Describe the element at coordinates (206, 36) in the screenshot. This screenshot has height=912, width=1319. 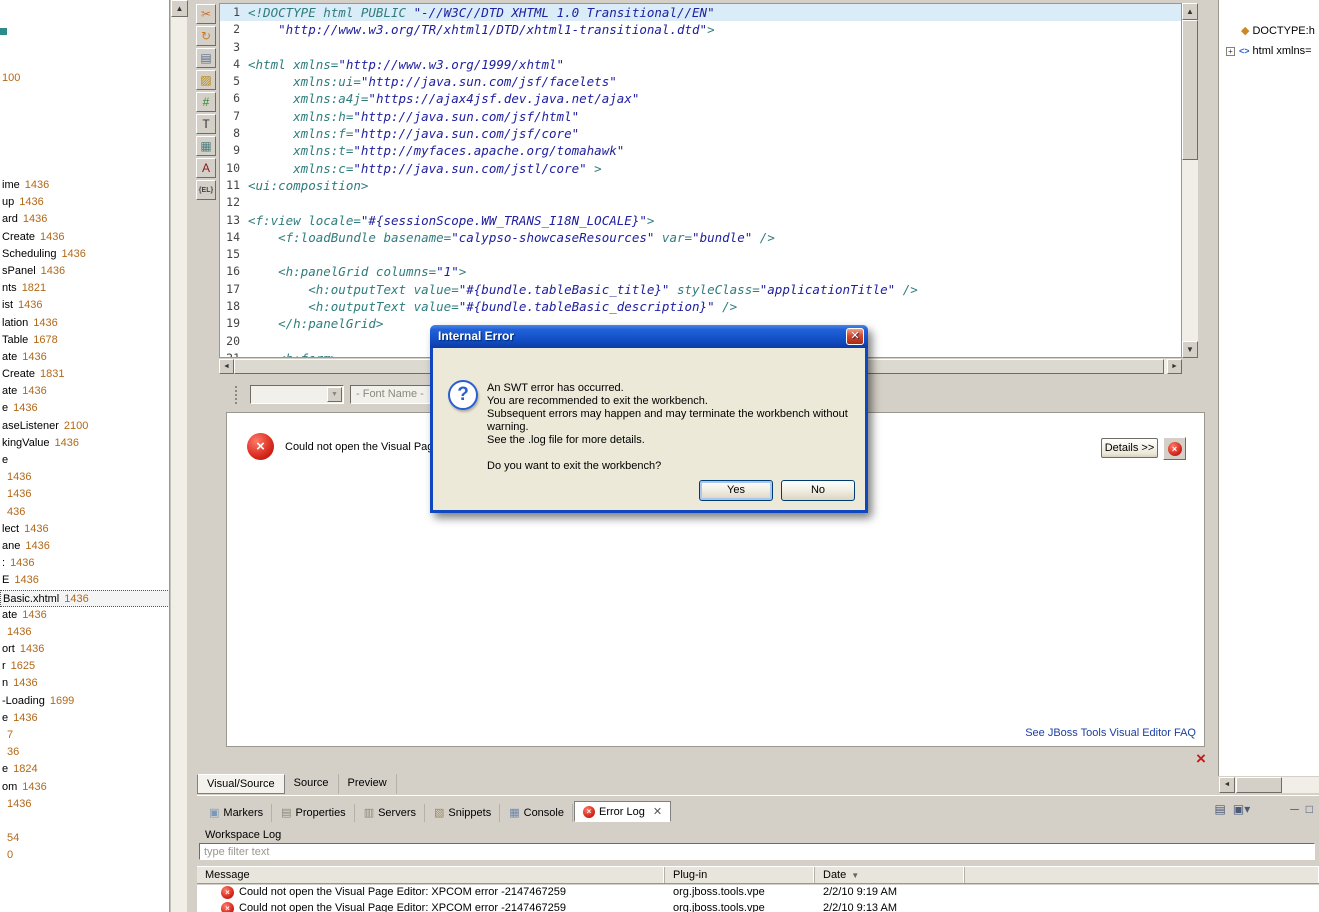
I see `refresh-button: ↻` at that location.